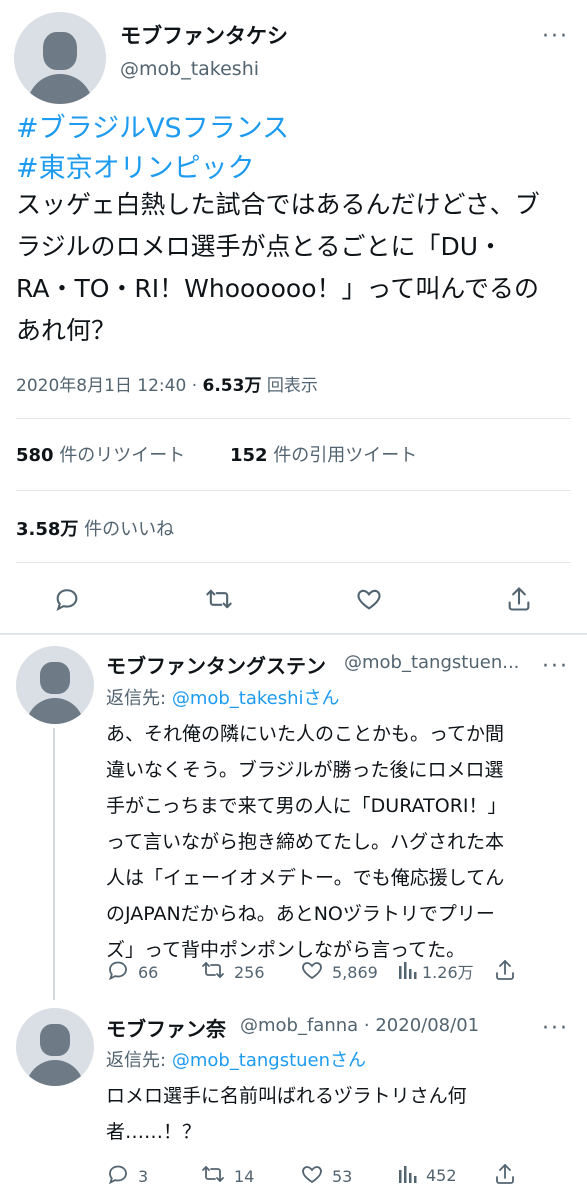  I want to click on quote-stats: 152 件の引用ツイート, so click(323, 454).